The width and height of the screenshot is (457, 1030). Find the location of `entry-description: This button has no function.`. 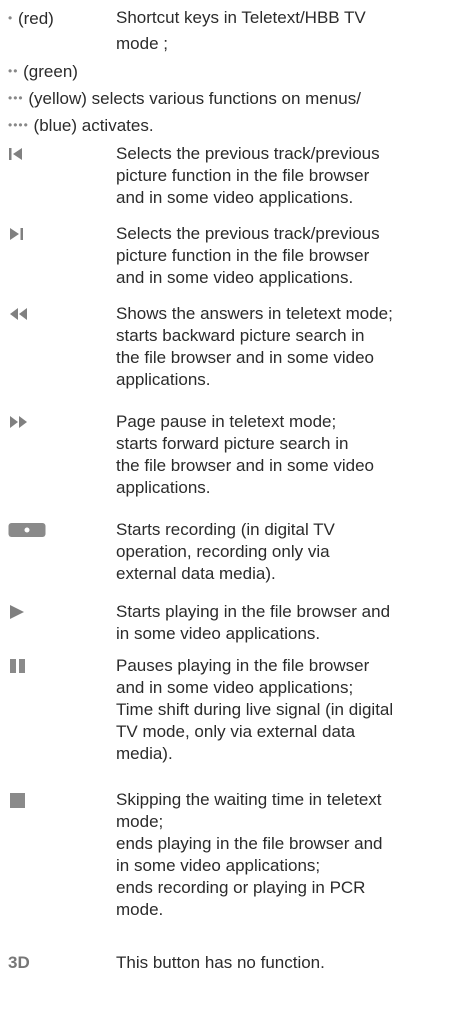

entry-description: This button has no function. is located at coordinates (283, 963).